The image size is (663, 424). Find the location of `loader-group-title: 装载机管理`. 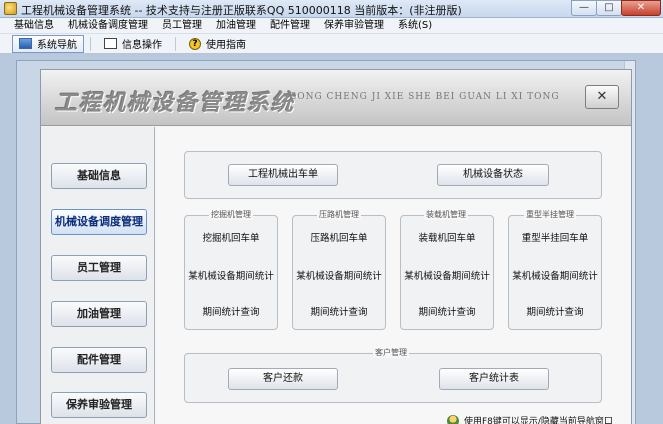

loader-group-title: 装载机管理 is located at coordinates (446, 214).